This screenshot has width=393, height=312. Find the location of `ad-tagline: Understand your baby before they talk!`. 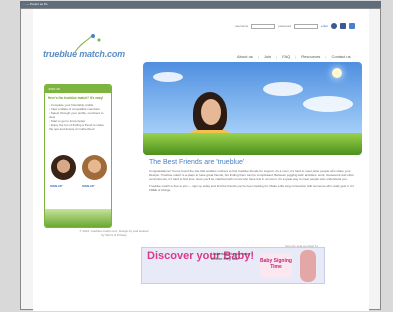

ad-tagline: Understand your baby before they talk! is located at coordinates (231, 256).